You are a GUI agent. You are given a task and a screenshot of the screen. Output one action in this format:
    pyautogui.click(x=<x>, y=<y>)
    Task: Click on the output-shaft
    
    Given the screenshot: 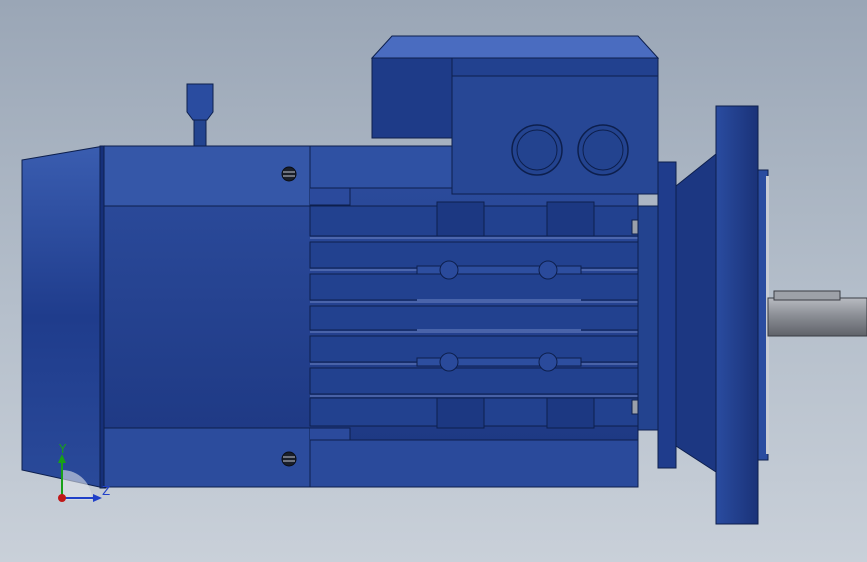 What is the action you would take?
    pyautogui.click(x=817, y=317)
    